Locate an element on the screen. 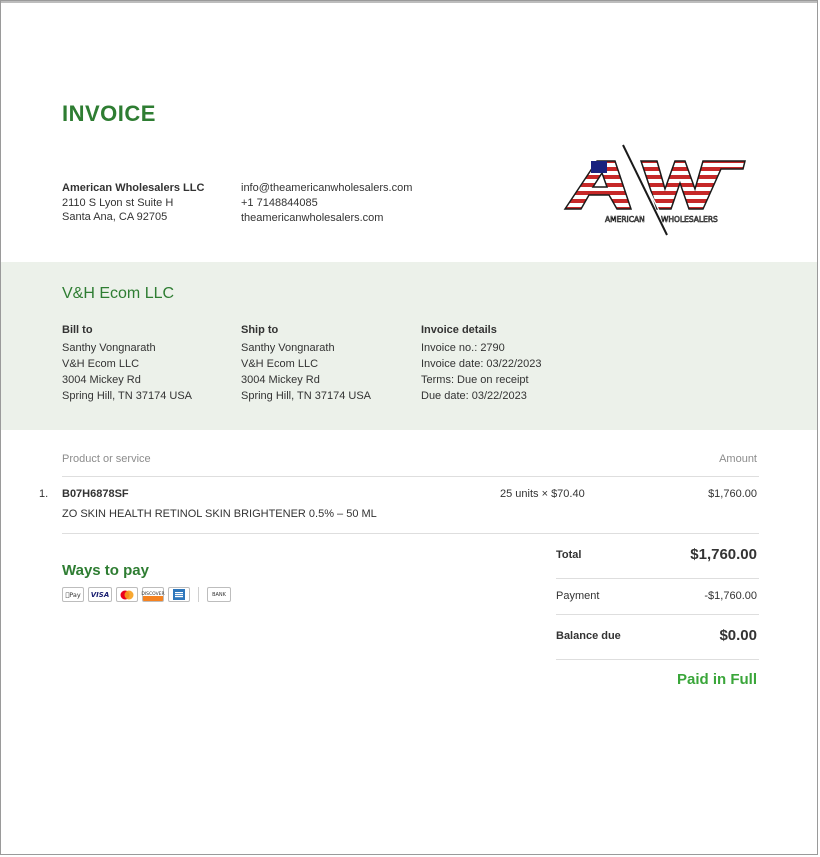  ship-to-line: 3004 Mickey Rd is located at coordinates (280, 380).